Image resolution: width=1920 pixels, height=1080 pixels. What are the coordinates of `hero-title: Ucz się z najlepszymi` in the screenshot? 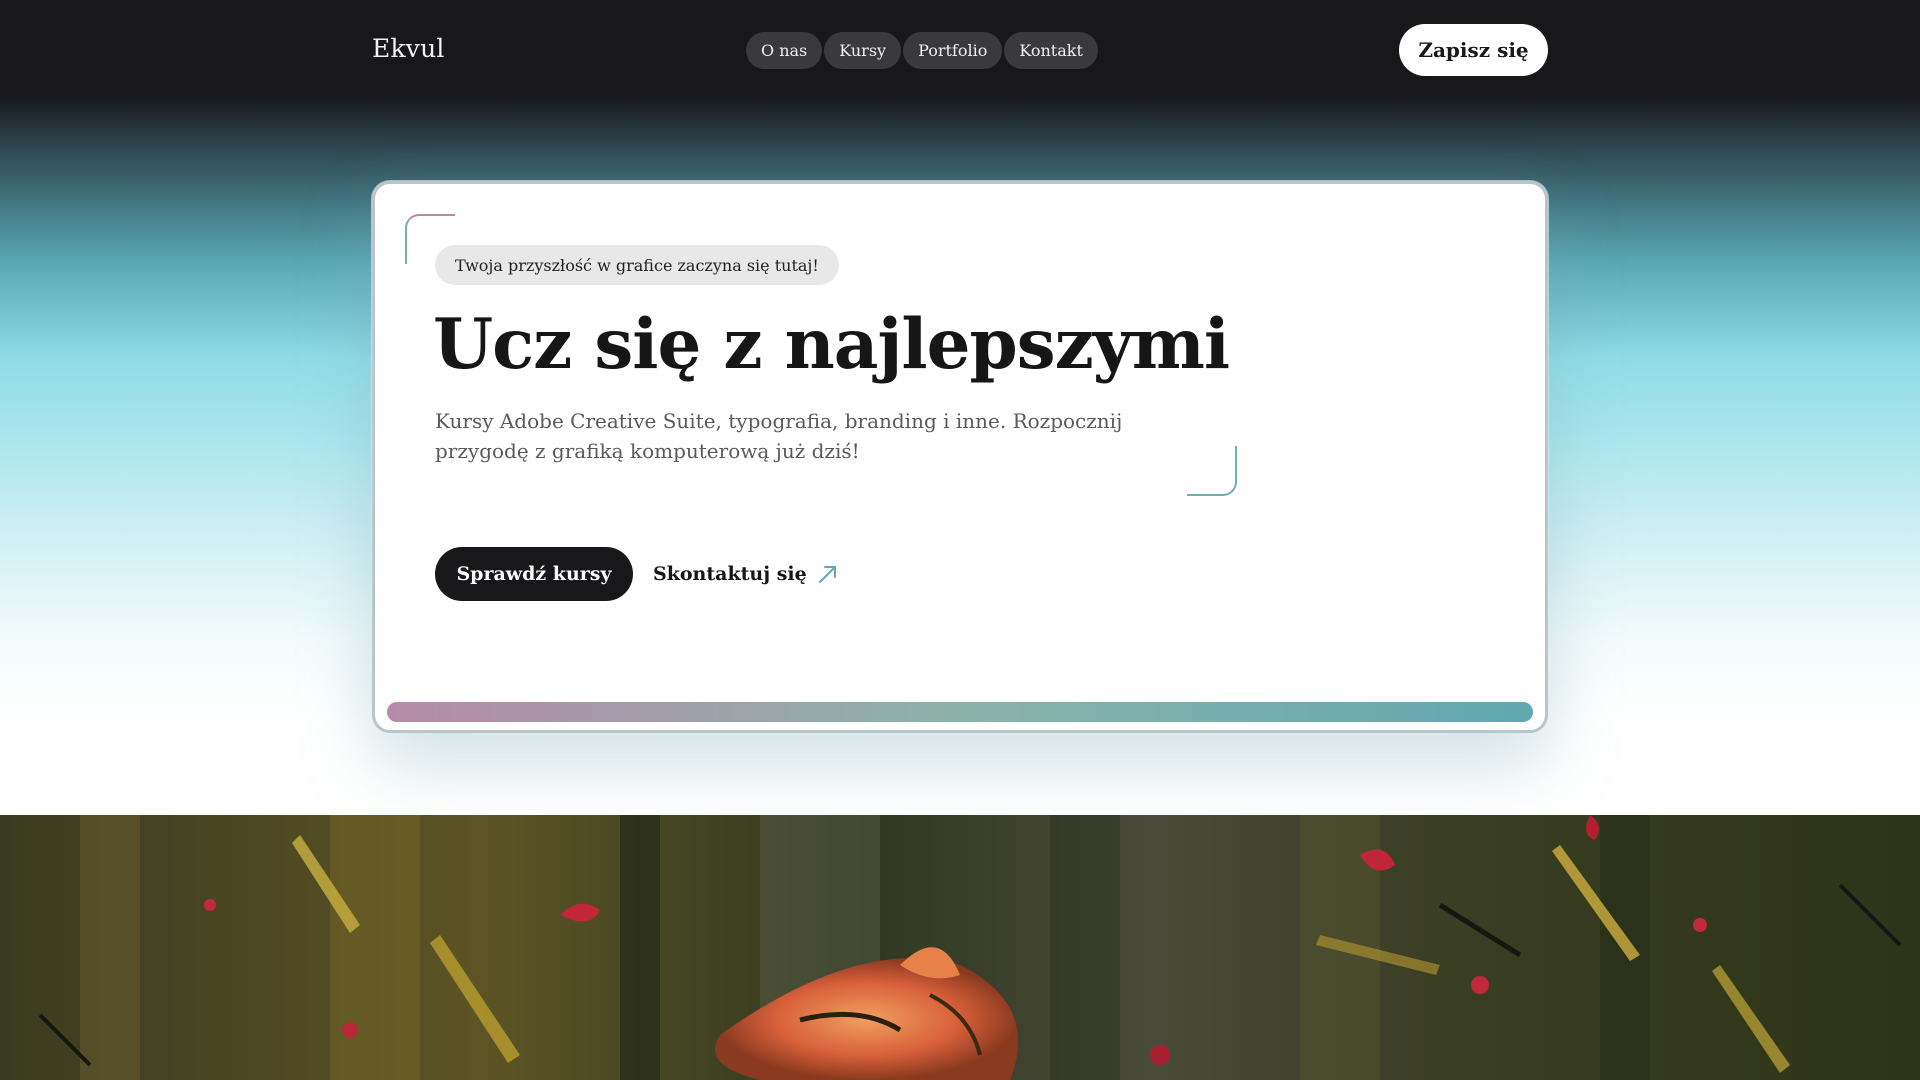 It's located at (831, 344).